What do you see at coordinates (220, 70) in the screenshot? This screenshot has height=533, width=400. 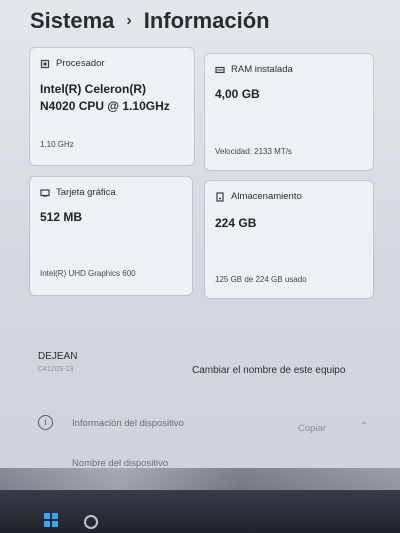 I see `ram-icon` at bounding box center [220, 70].